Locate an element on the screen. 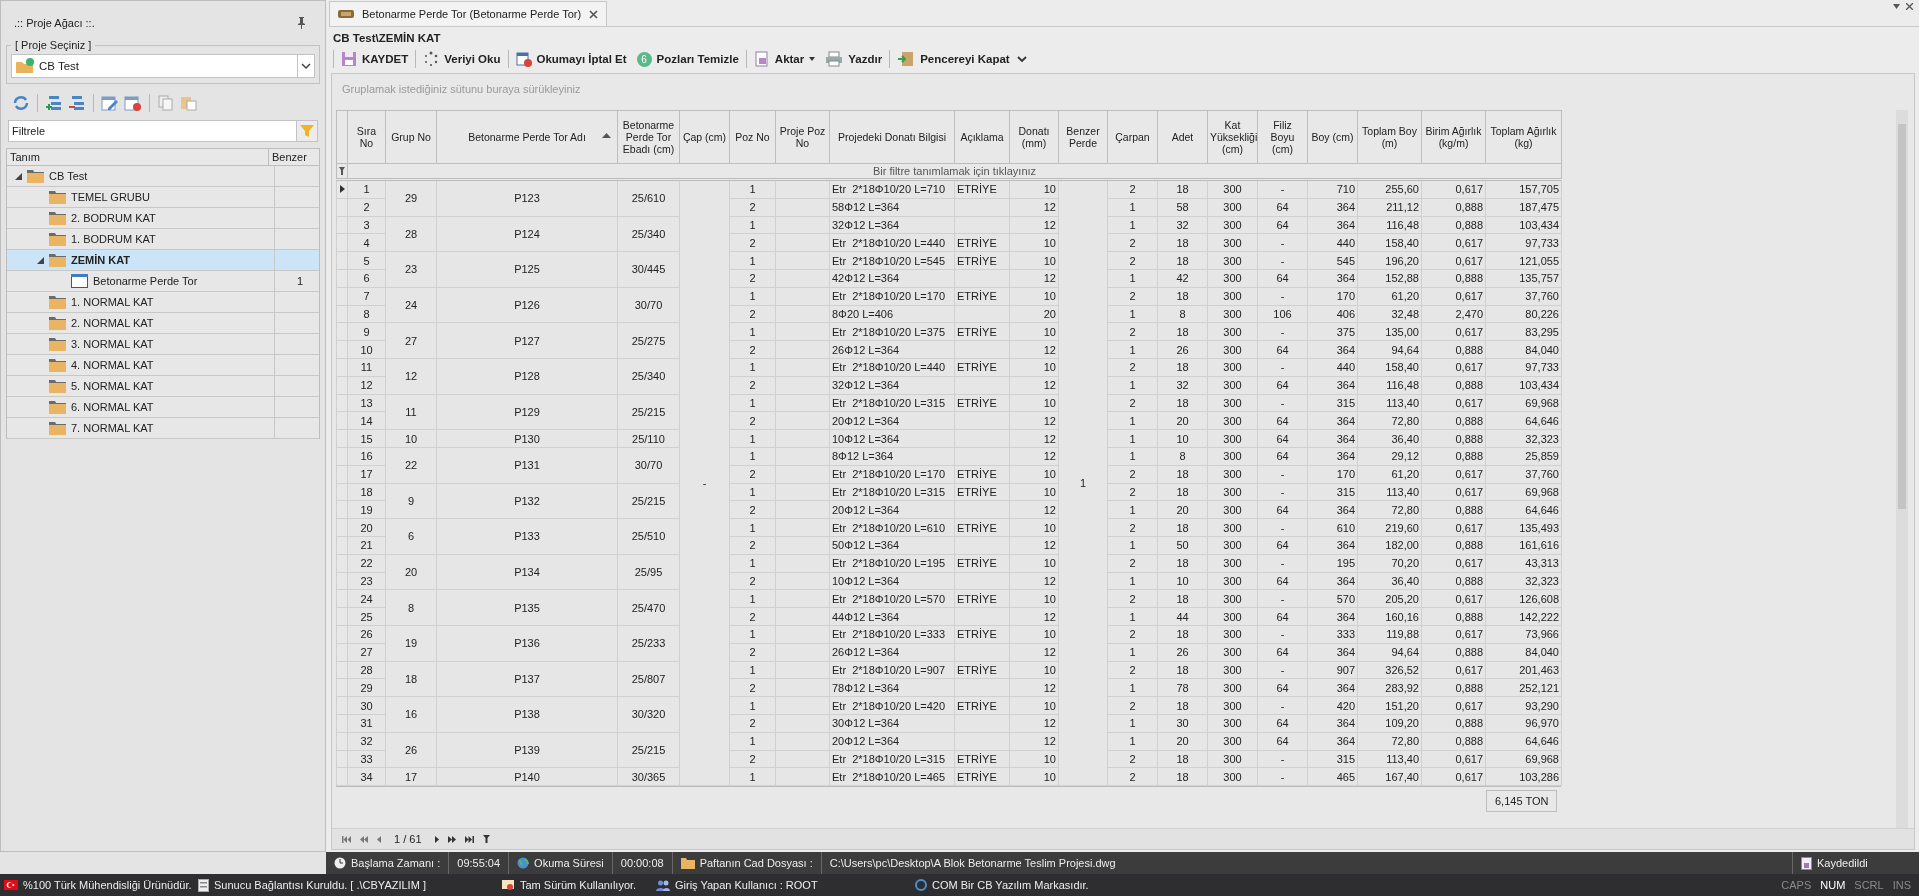 The image size is (1919, 896). table-cell: P137 is located at coordinates (527, 679).